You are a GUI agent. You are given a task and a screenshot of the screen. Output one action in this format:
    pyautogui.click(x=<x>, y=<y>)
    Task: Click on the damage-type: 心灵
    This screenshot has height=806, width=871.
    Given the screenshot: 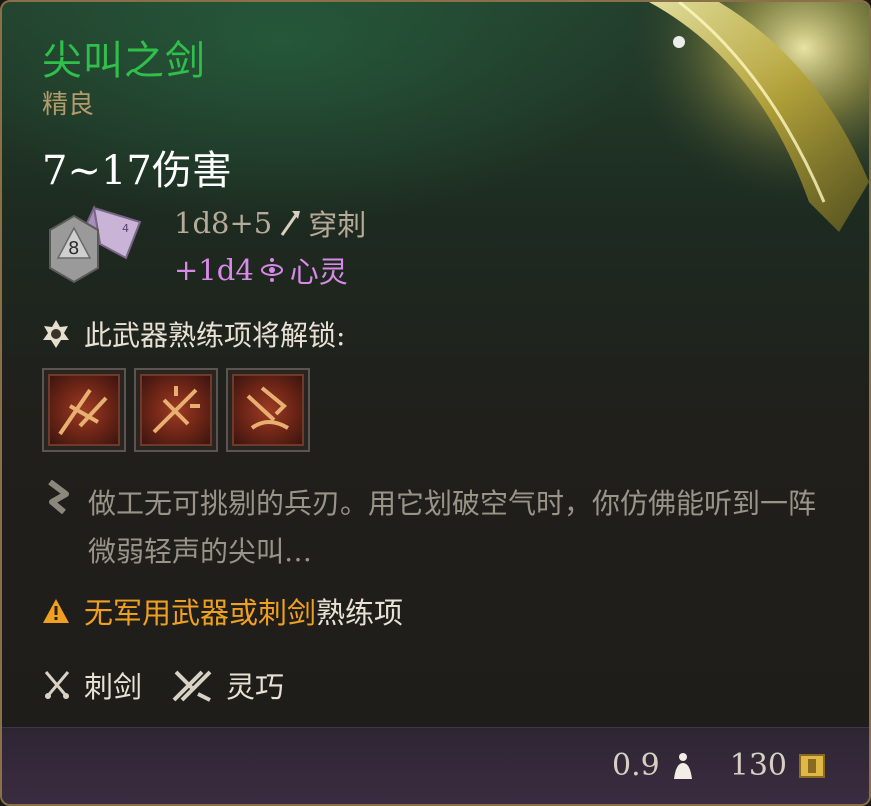 What is the action you would take?
    pyautogui.click(x=318, y=272)
    